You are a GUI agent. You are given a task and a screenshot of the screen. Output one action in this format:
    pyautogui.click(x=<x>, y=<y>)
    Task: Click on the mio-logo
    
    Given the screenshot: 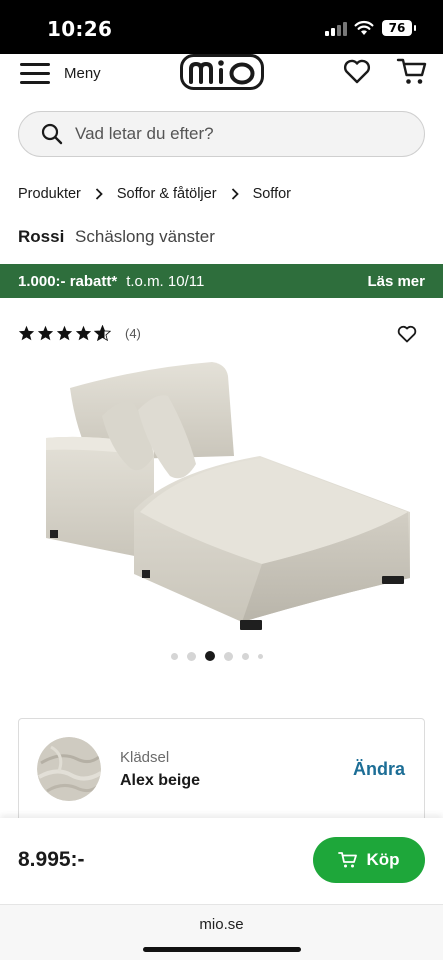 What is the action you would take?
    pyautogui.click(x=222, y=72)
    